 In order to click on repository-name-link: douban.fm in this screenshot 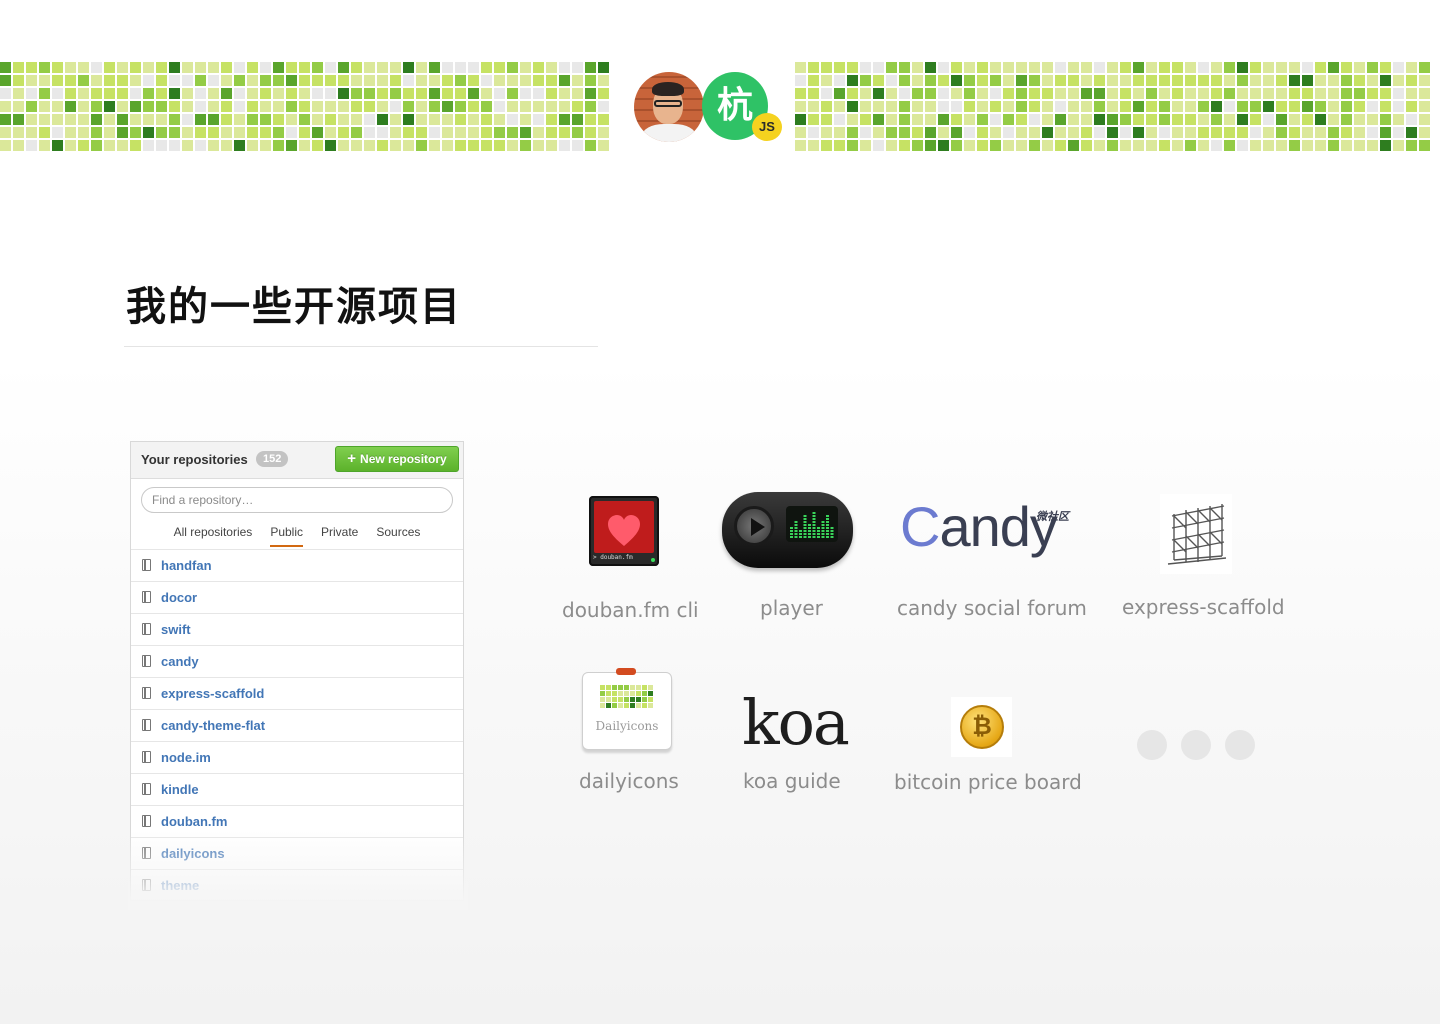, I will do `click(194, 821)`.